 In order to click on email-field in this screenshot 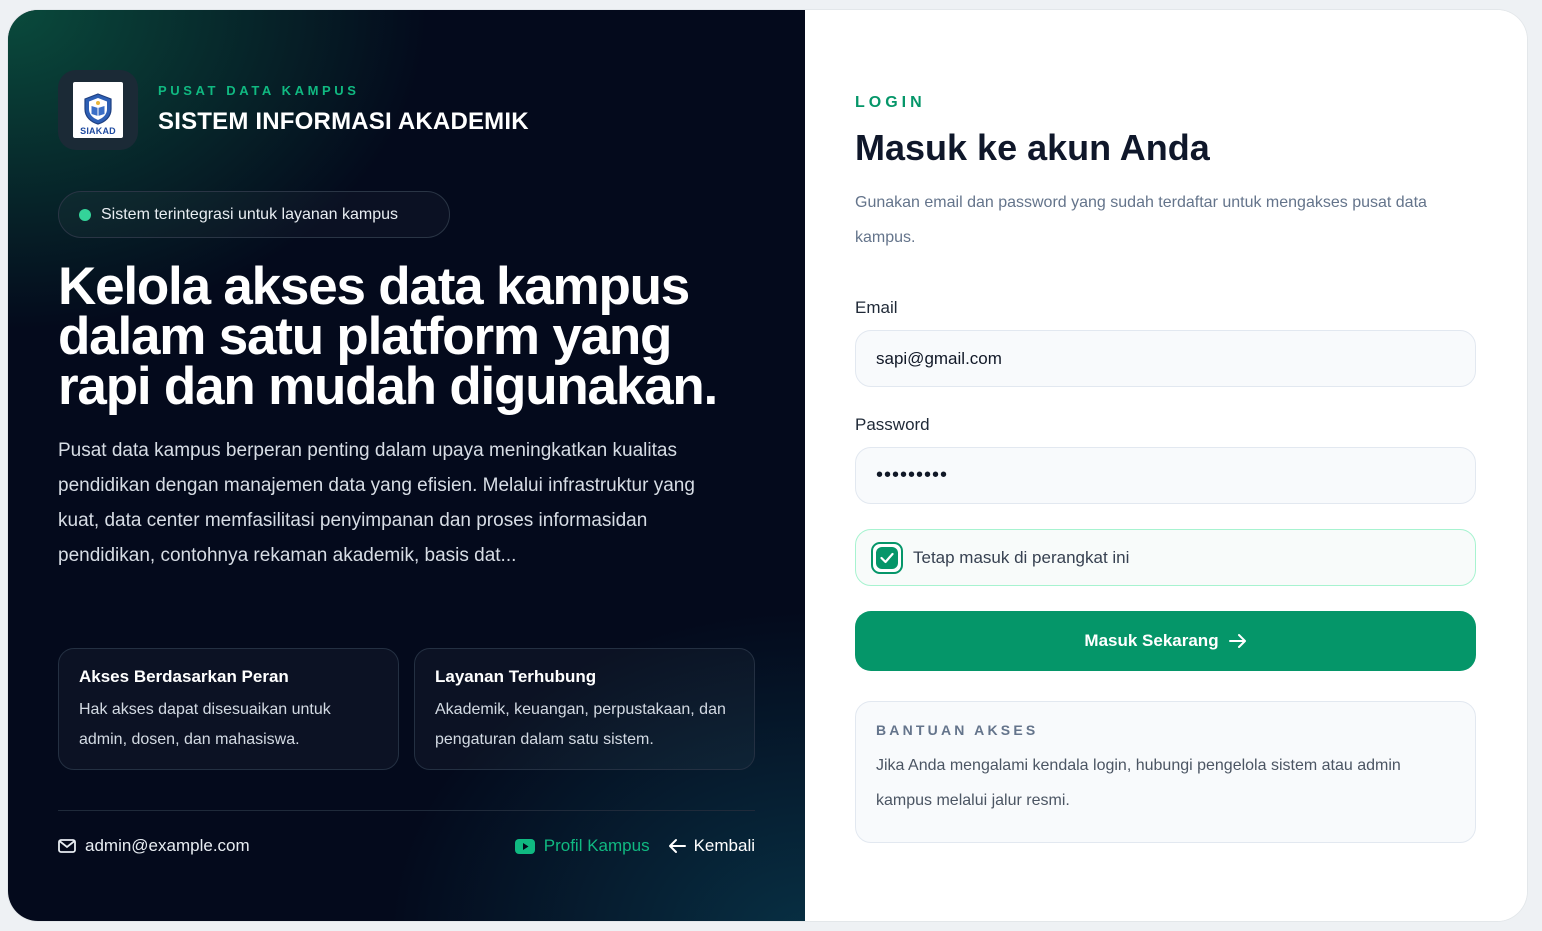, I will do `click(1165, 358)`.